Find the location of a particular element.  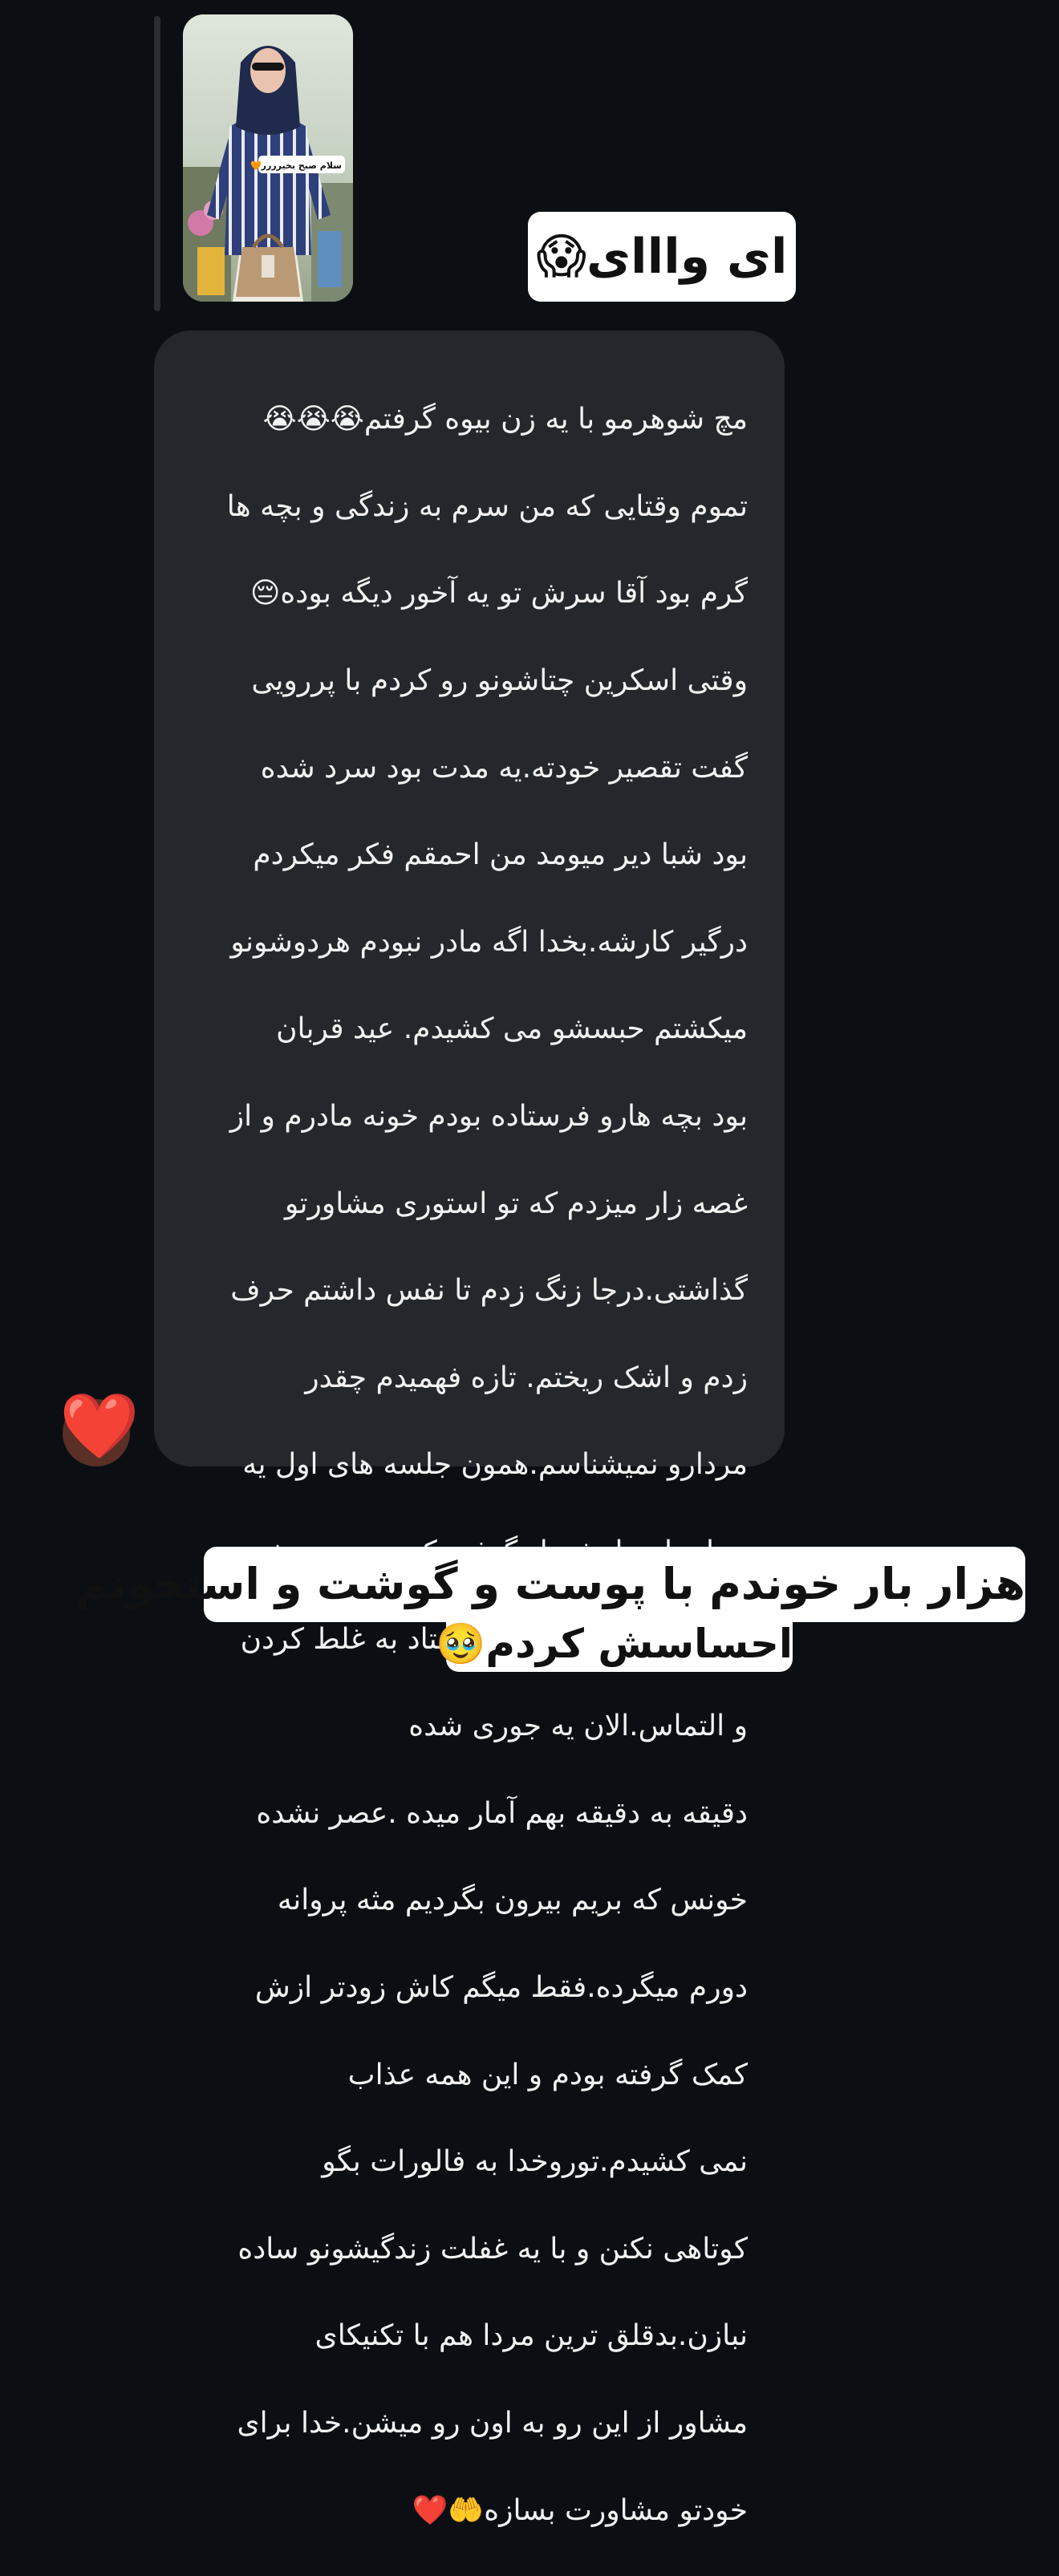

message-line: خودتو مشاورت بسازه🤲❤️ is located at coordinates (580, 2510).